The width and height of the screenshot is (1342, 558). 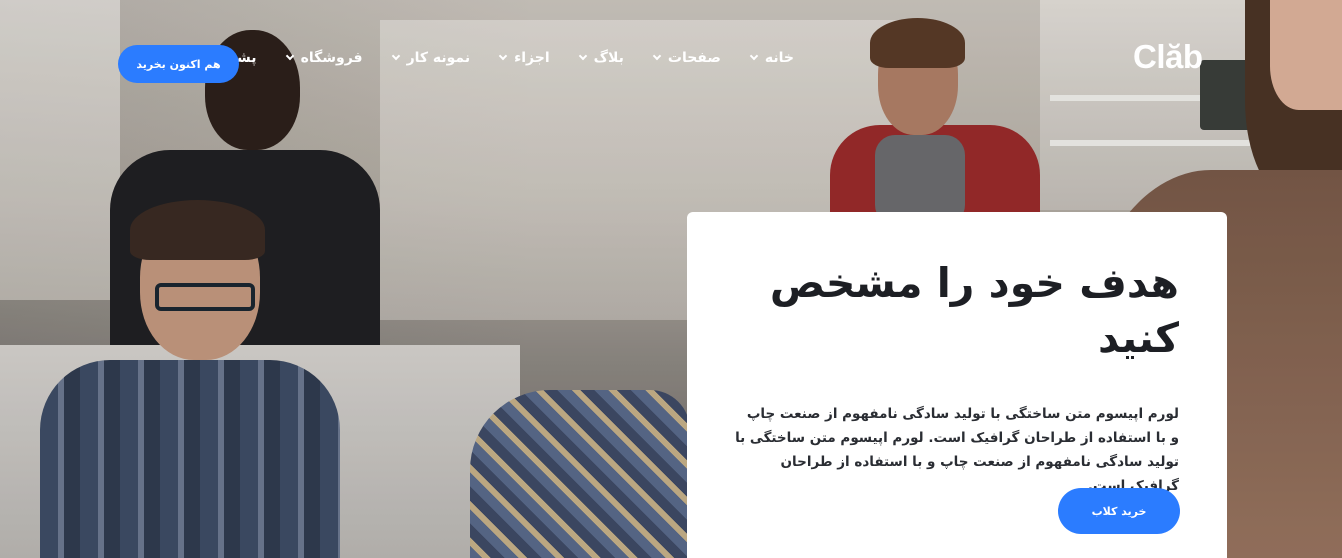 I want to click on nav-item-pages: صفحات, so click(x=686, y=58).